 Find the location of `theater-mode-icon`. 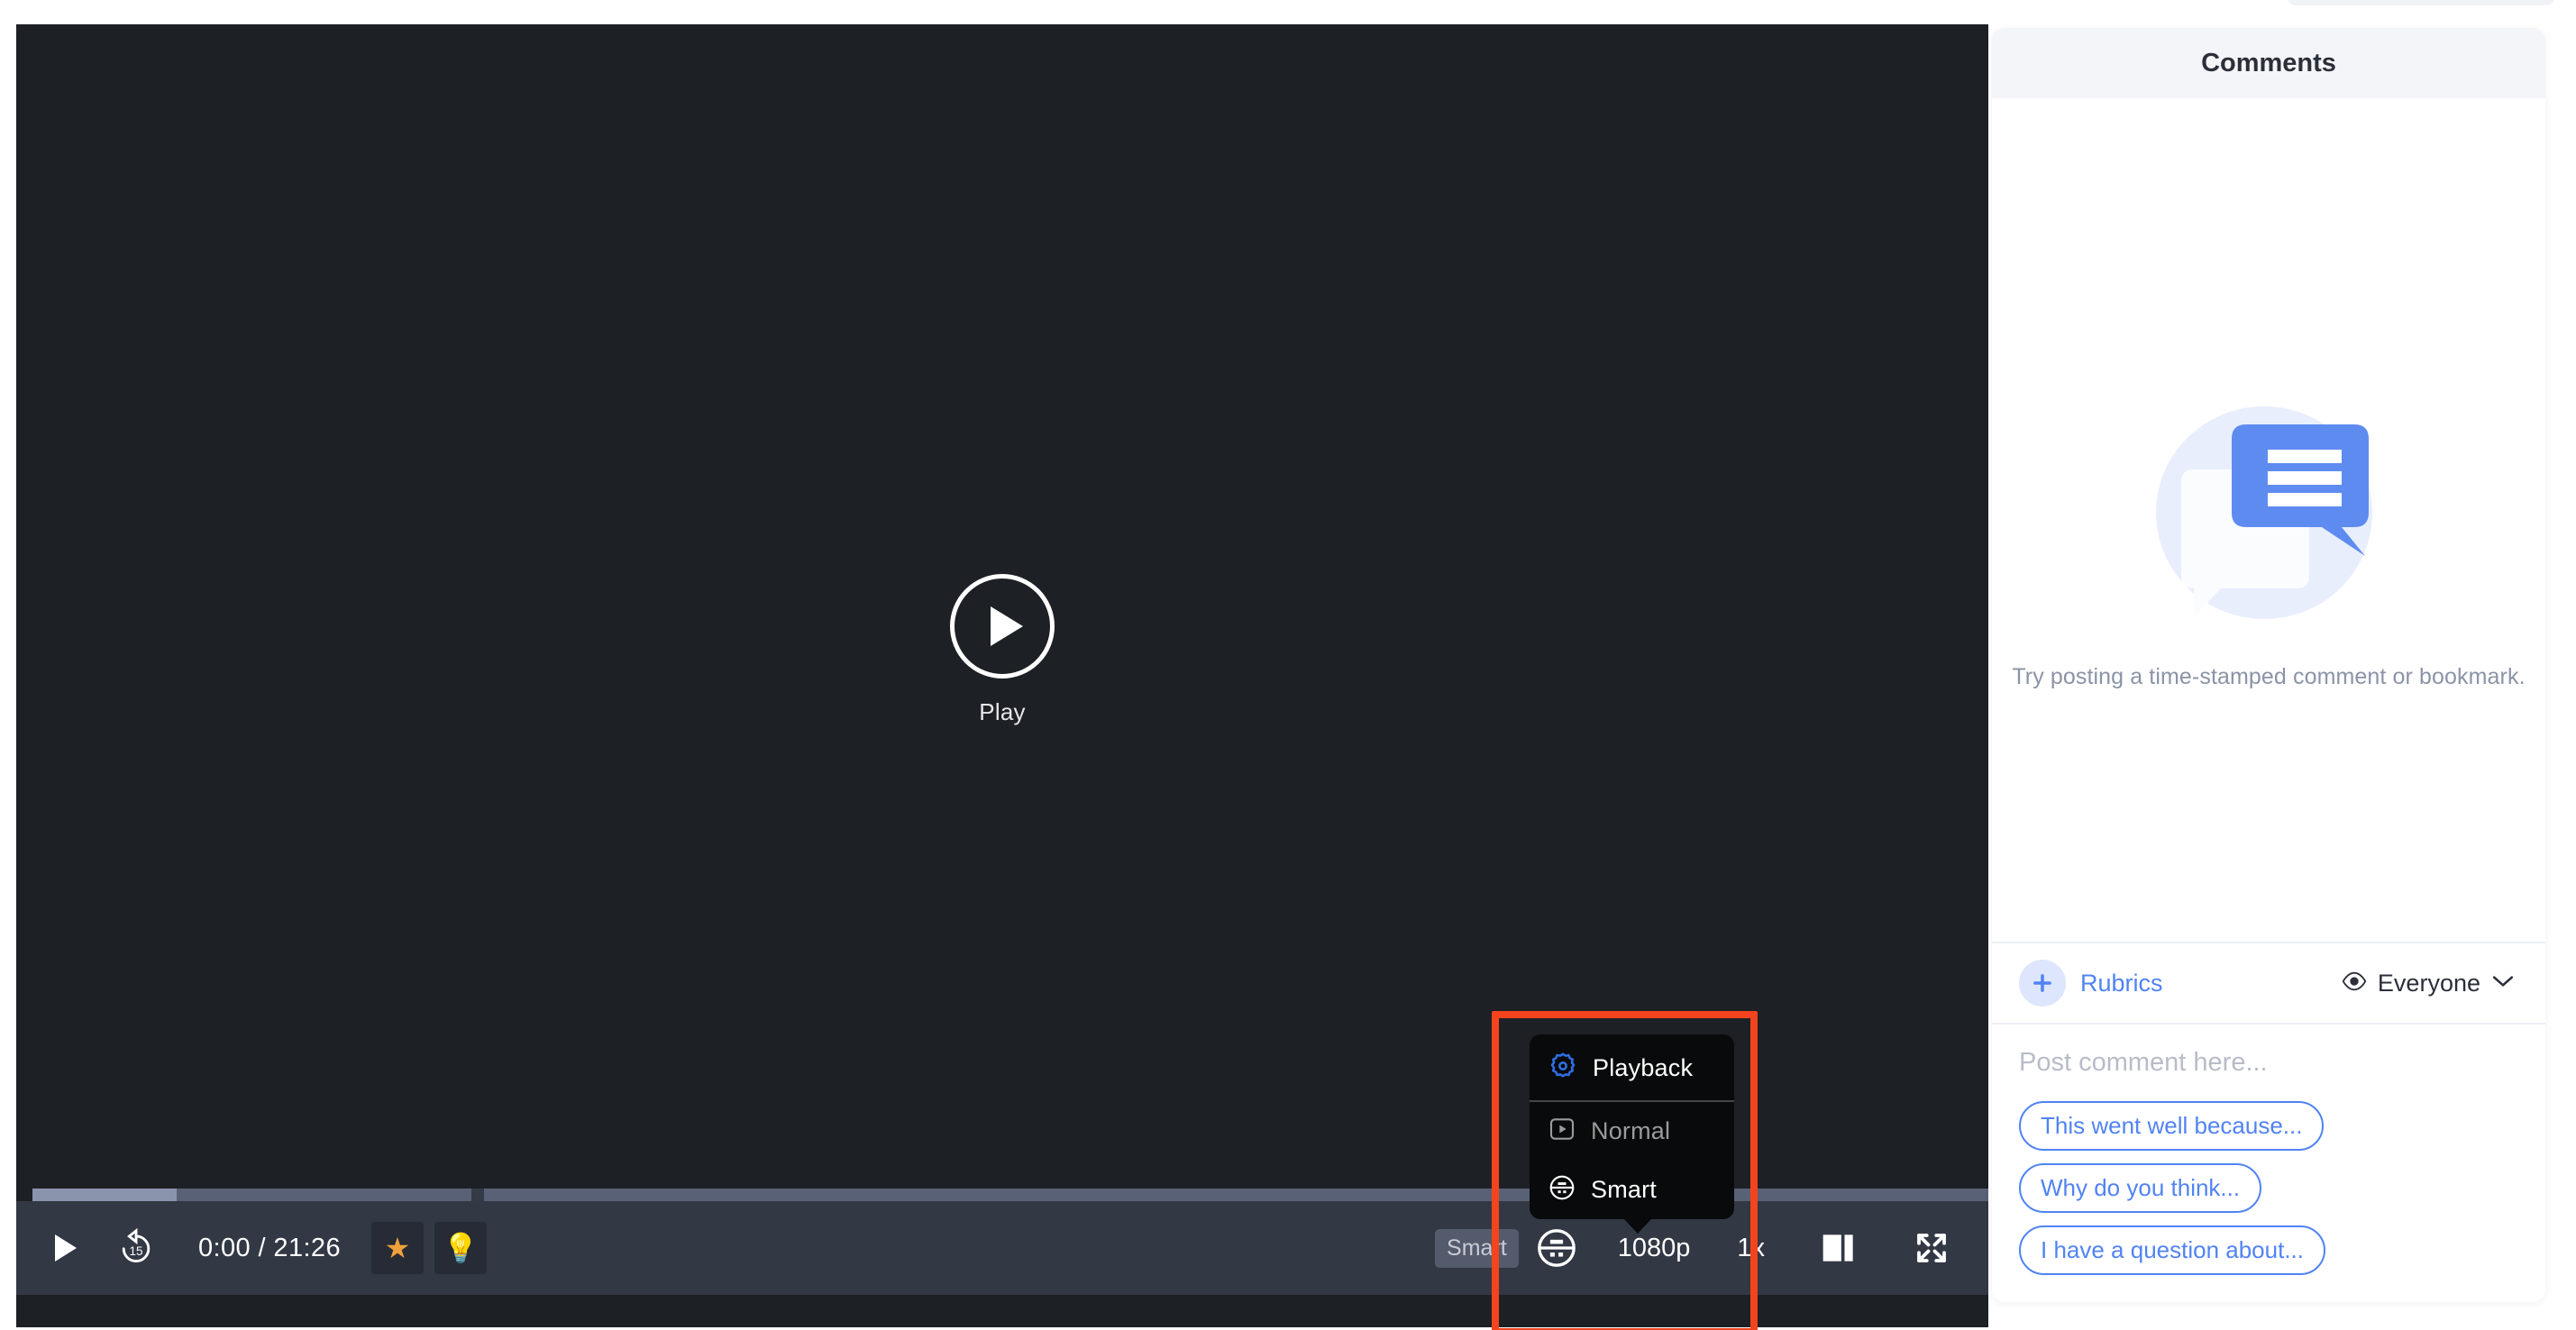

theater-mode-icon is located at coordinates (1839, 1248).